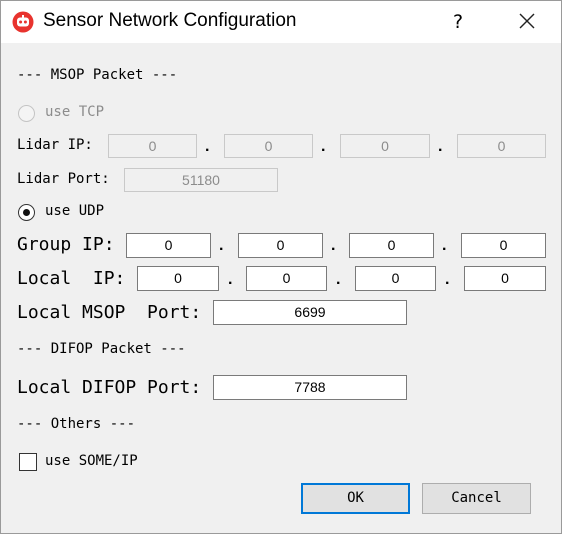 The width and height of the screenshot is (562, 534). What do you see at coordinates (503, 245) in the screenshot?
I see `group-ip-field-4: 0` at bounding box center [503, 245].